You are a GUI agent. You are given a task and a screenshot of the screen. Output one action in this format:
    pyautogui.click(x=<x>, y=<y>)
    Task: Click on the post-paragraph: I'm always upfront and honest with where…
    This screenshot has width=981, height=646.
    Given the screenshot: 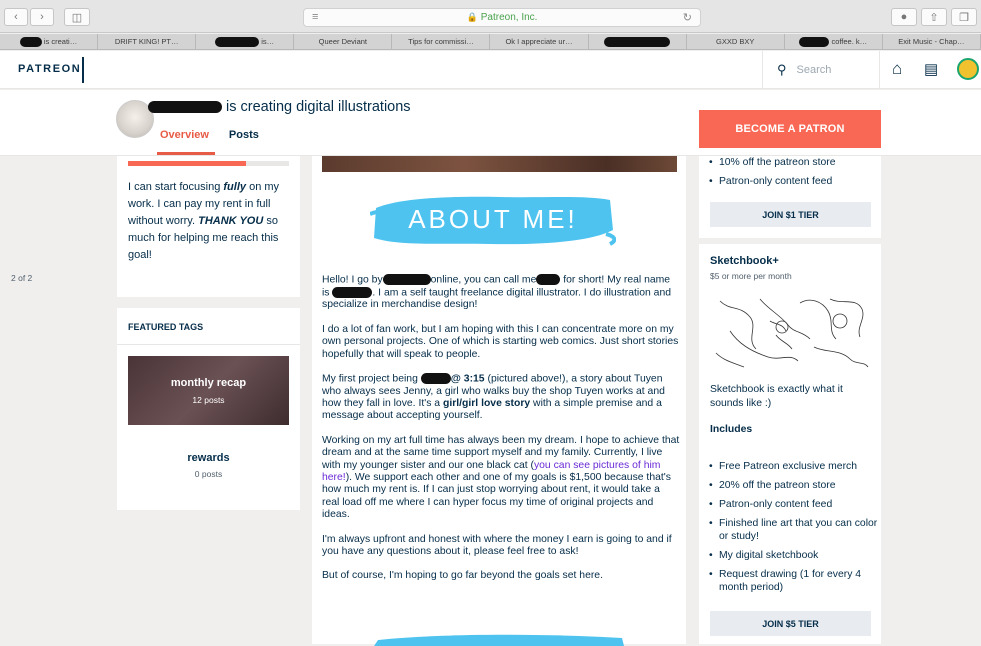 What is the action you would take?
    pyautogui.click(x=497, y=545)
    